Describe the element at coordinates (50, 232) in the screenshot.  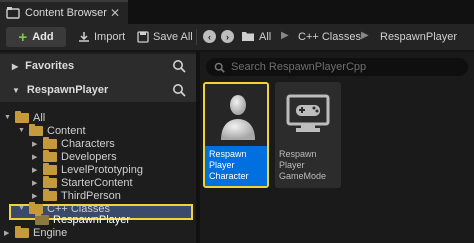
I see `tree-item-label: Engine` at that location.